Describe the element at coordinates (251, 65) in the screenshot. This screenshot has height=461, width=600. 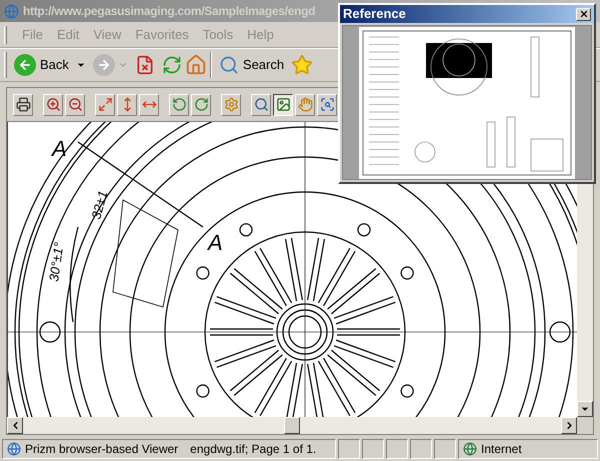
I see `search-button: Search` at that location.